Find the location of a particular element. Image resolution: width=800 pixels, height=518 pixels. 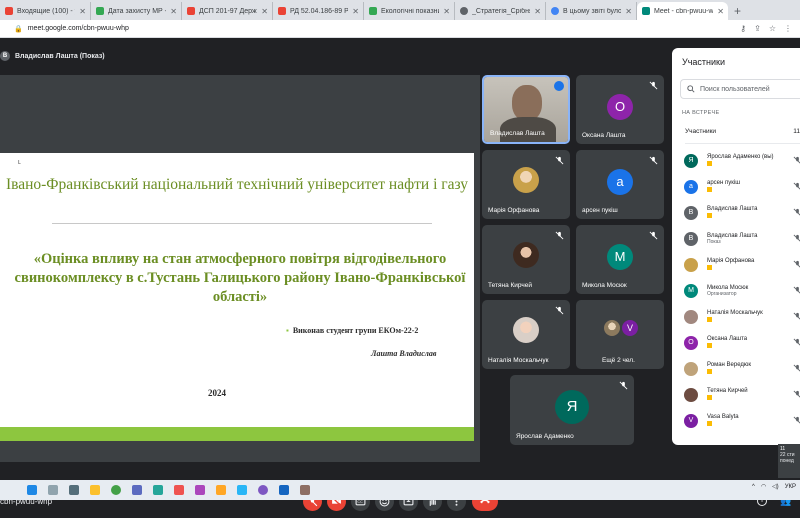

participant-avatar: Я is located at coordinates (572, 407).